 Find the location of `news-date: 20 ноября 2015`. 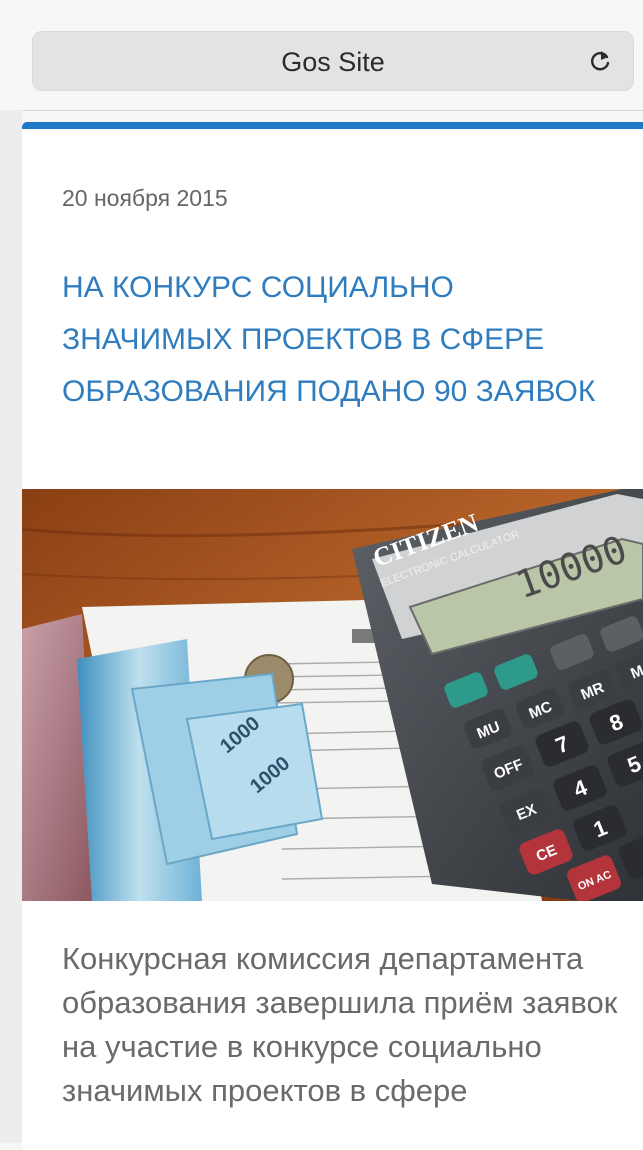

news-date: 20 ноября 2015 is located at coordinates (145, 198).